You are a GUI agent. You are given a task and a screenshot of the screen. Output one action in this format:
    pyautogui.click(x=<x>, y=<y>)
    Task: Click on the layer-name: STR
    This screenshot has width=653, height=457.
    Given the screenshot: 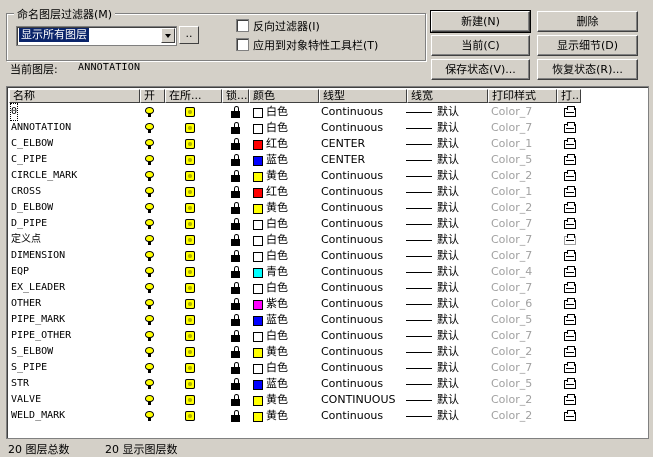 What is the action you would take?
    pyautogui.click(x=20, y=384)
    